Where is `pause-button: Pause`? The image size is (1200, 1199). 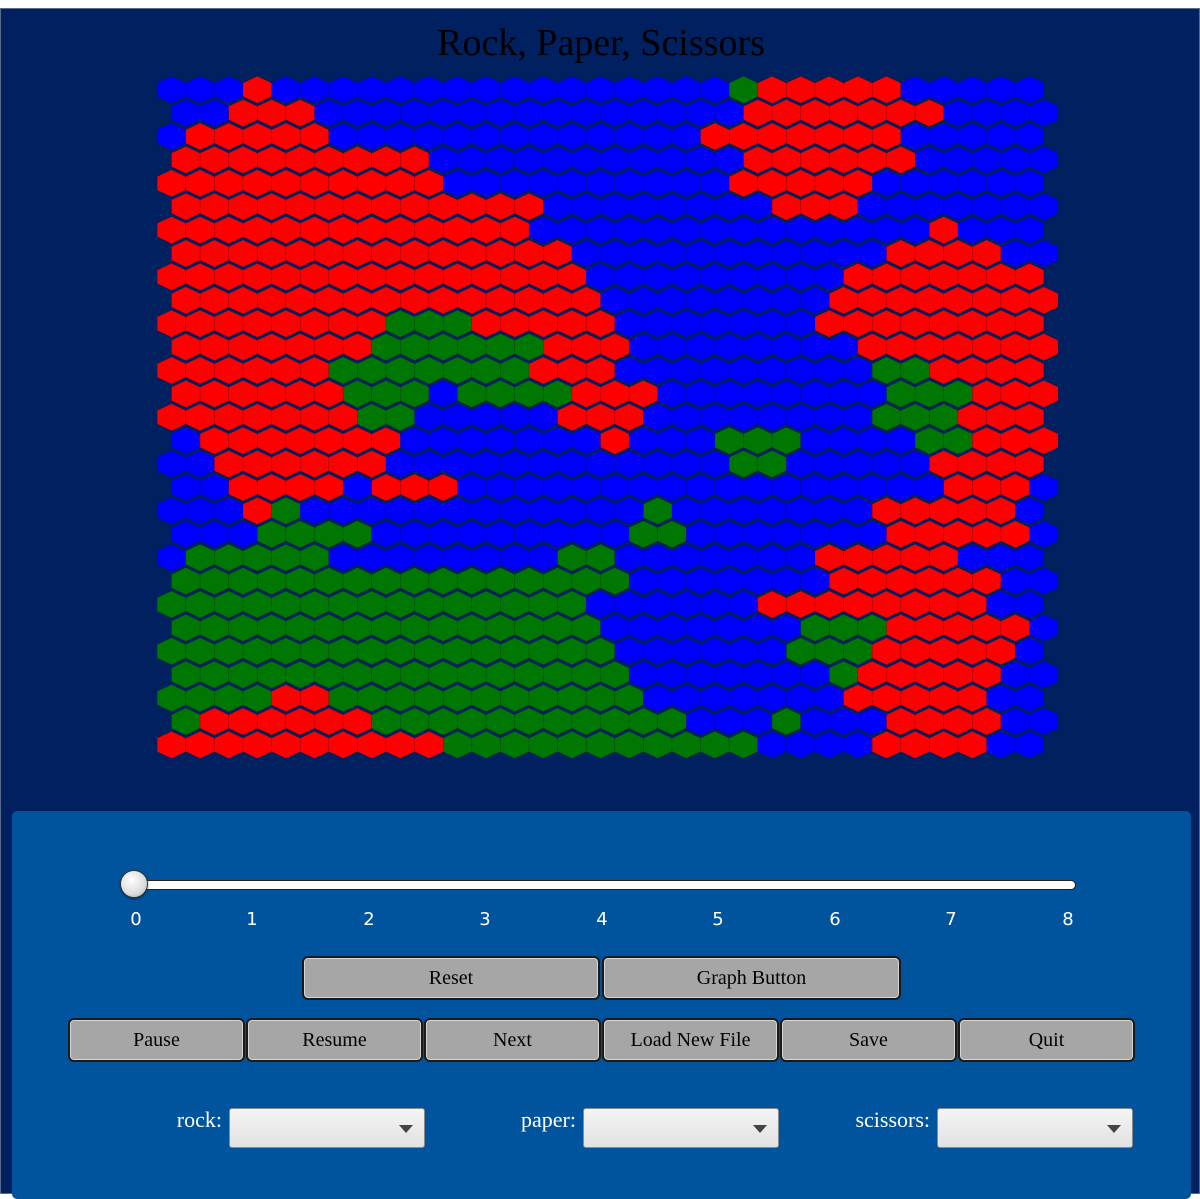
pause-button: Pause is located at coordinates (156, 1040).